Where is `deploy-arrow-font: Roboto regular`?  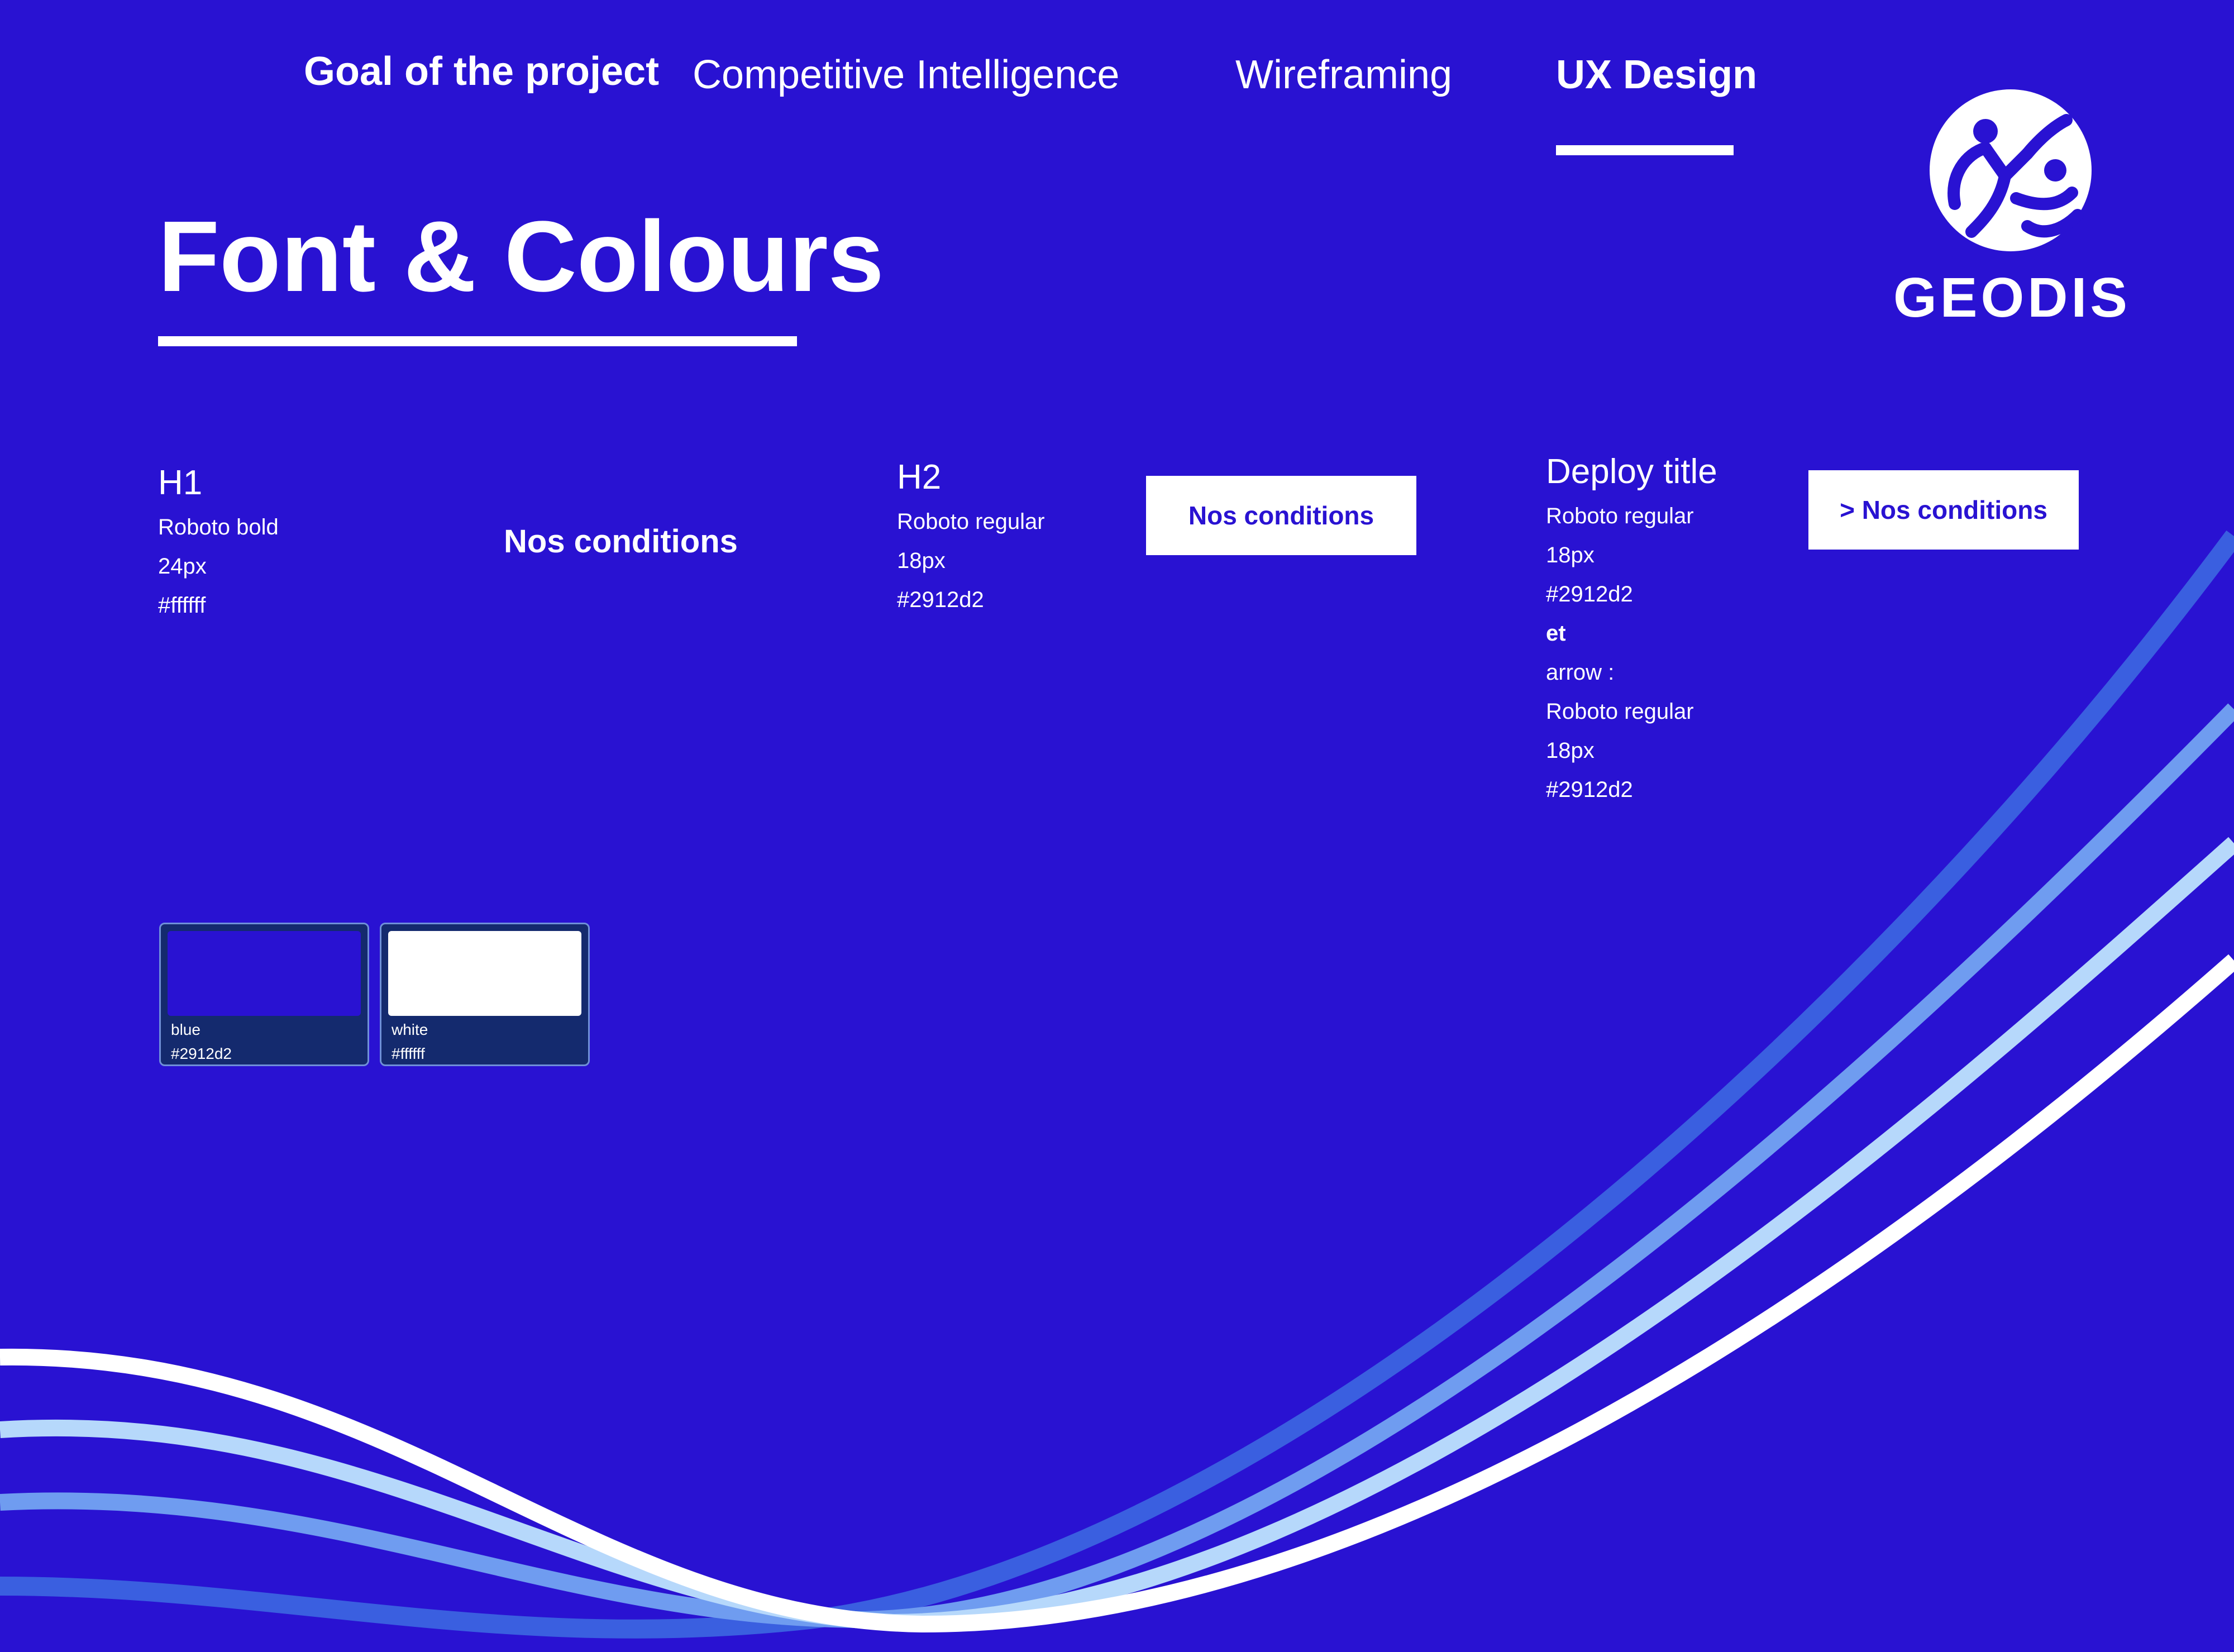
deploy-arrow-font: Roboto regular is located at coordinates (1620, 711).